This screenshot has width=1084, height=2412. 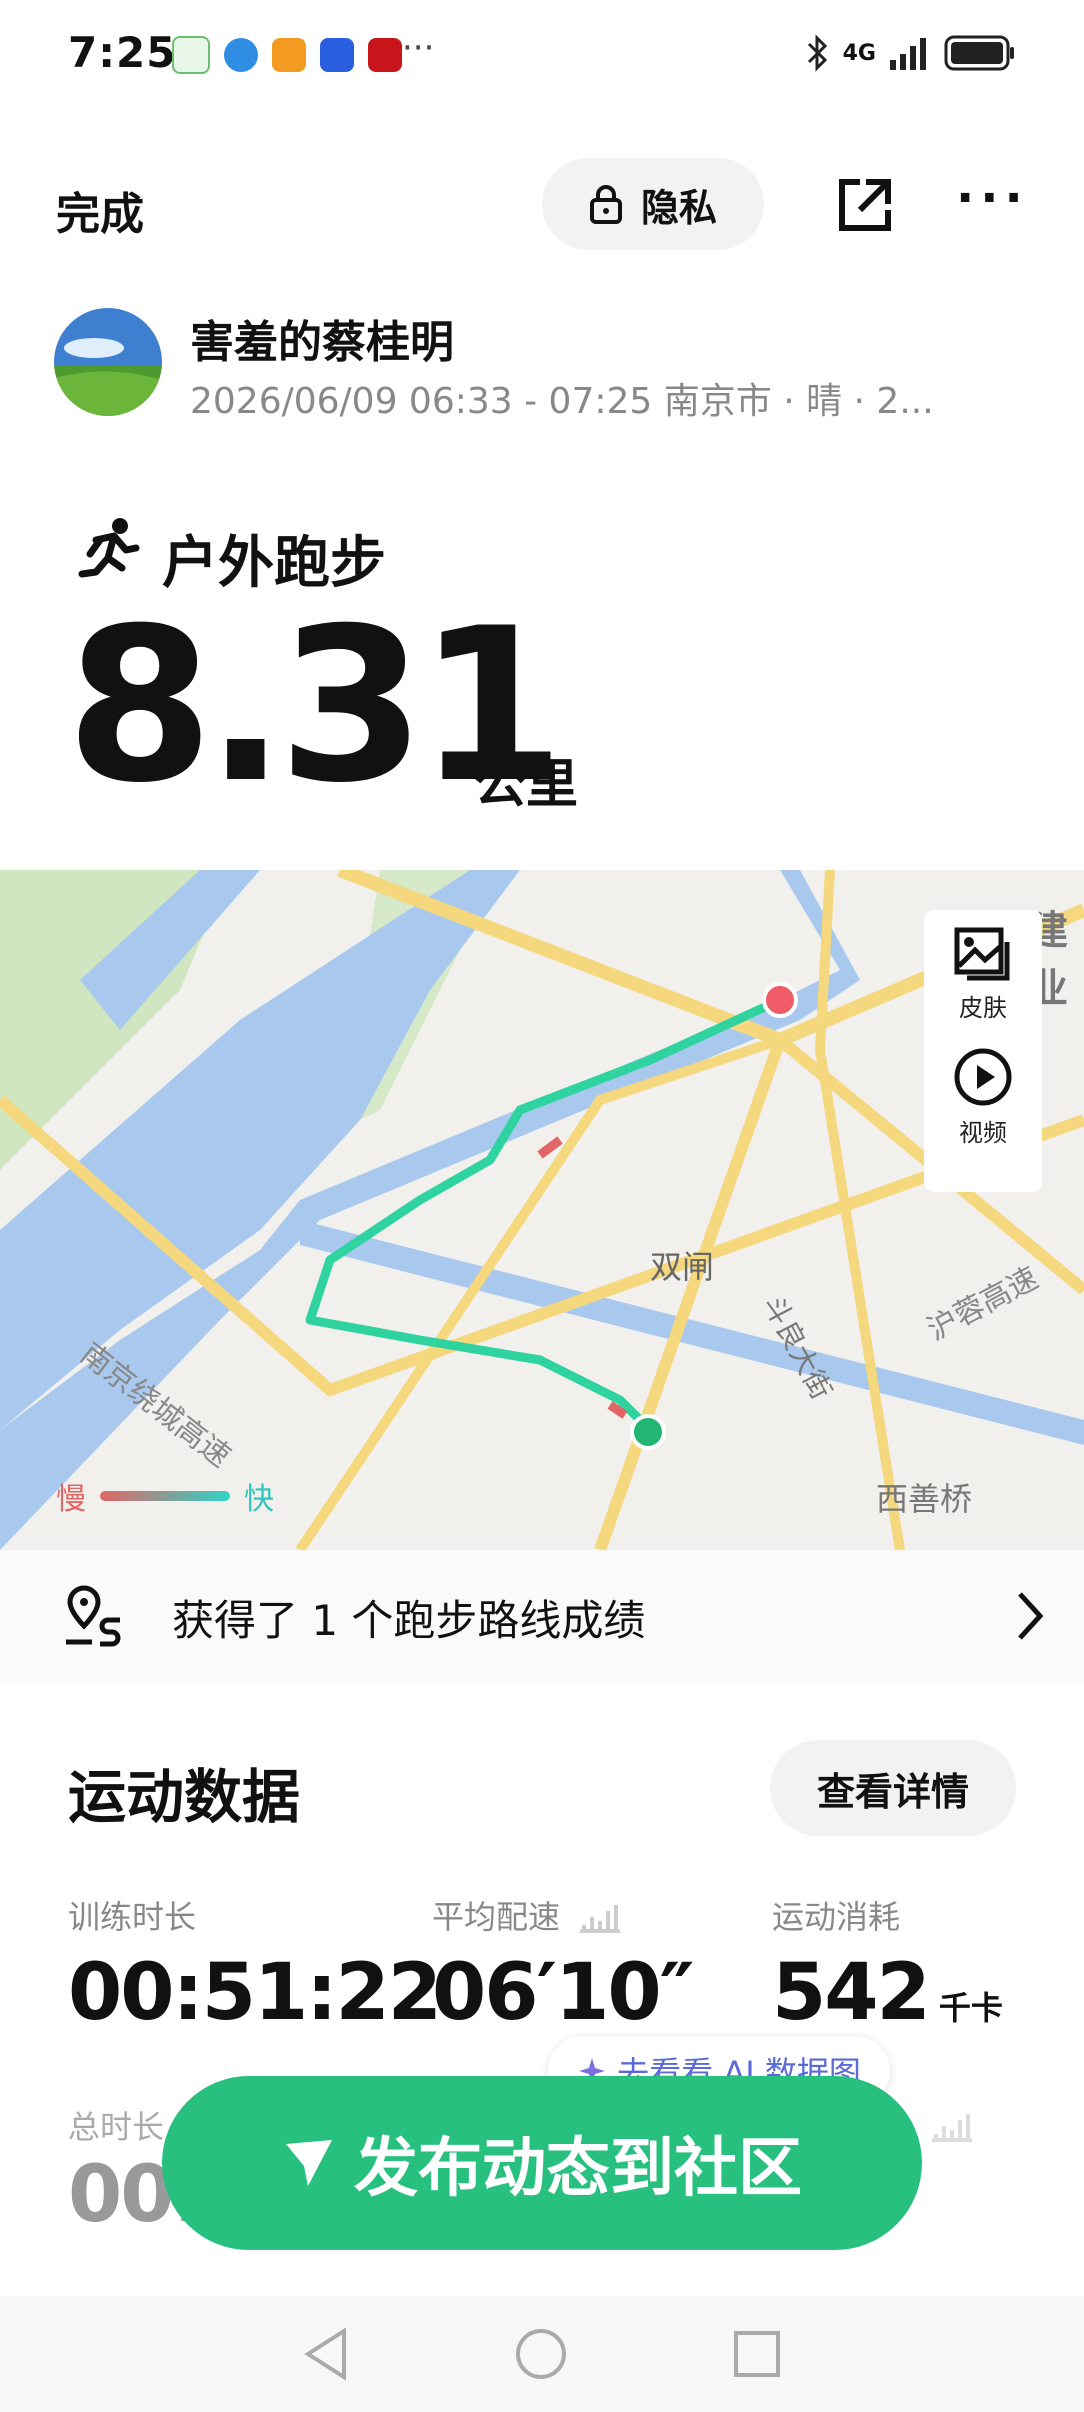 I want to click on speed-gradient-bar, so click(x=165, y=1496).